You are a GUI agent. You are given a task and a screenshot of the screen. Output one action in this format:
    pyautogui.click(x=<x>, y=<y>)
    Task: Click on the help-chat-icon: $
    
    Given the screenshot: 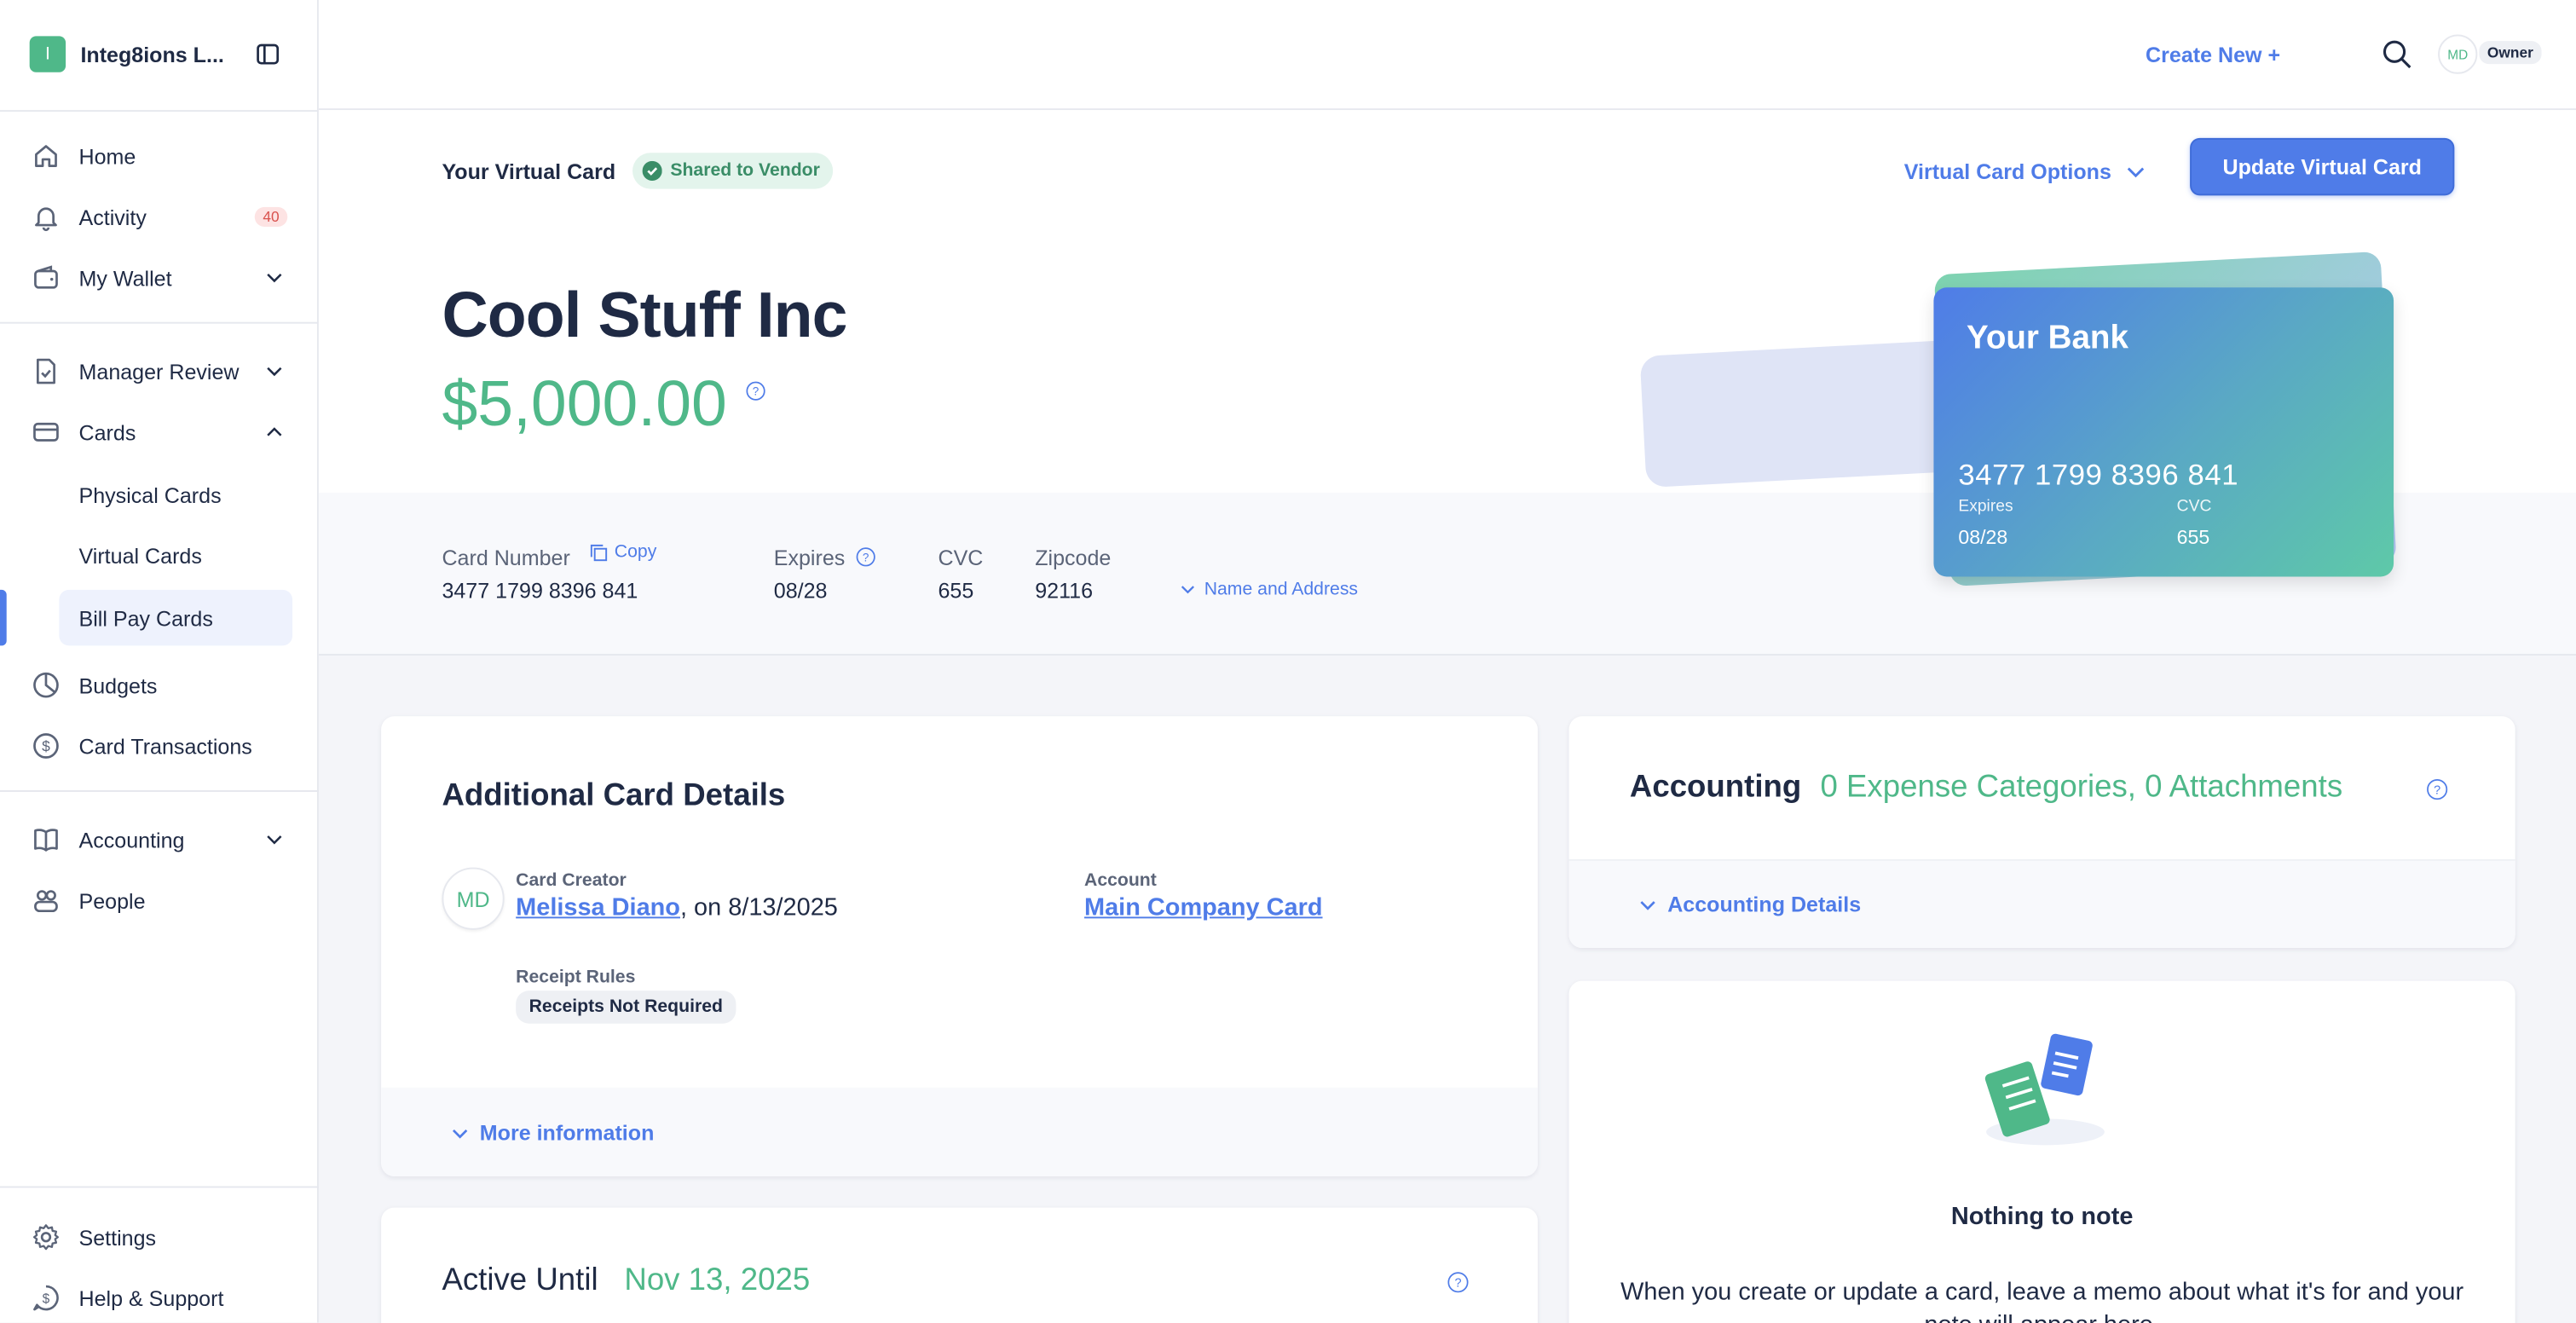 What is the action you would take?
    pyautogui.click(x=46, y=1298)
    